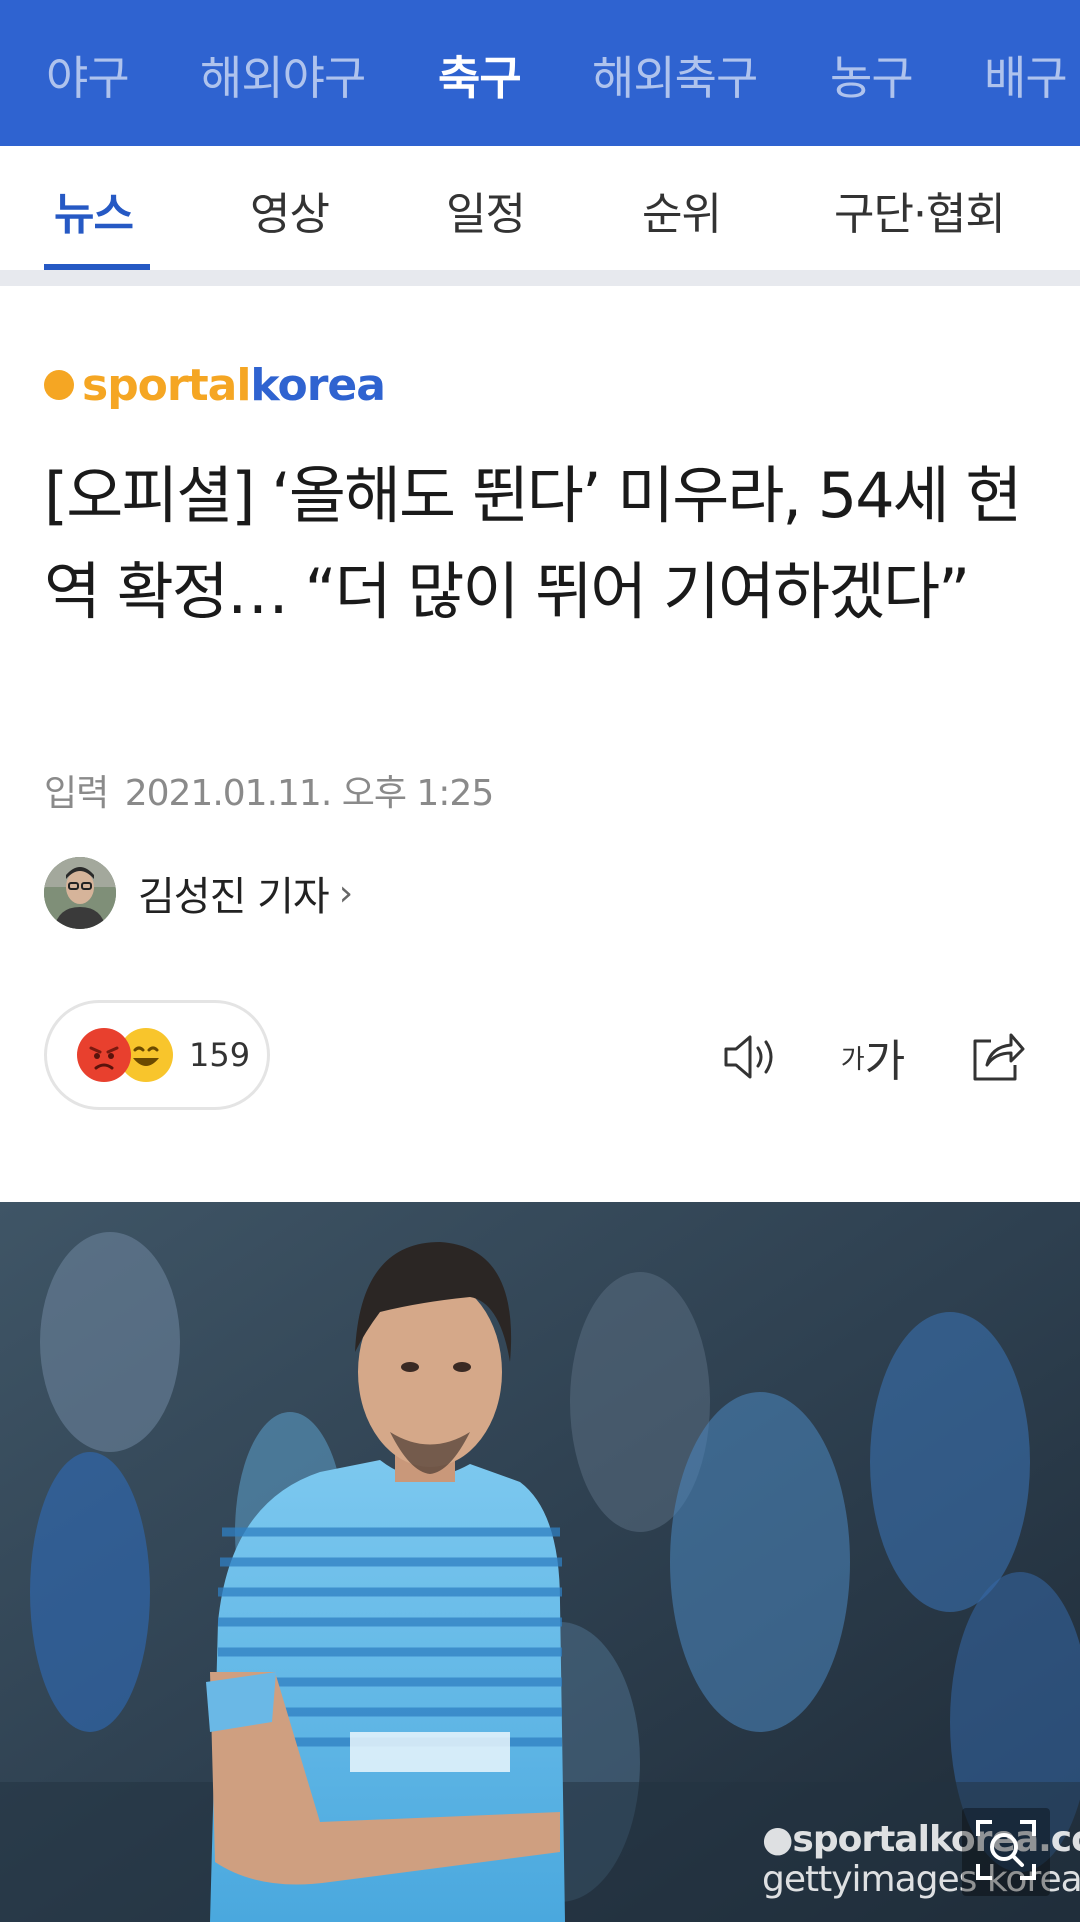  What do you see at coordinates (157, 1055) in the screenshot?
I see `reaction-button: 159` at bounding box center [157, 1055].